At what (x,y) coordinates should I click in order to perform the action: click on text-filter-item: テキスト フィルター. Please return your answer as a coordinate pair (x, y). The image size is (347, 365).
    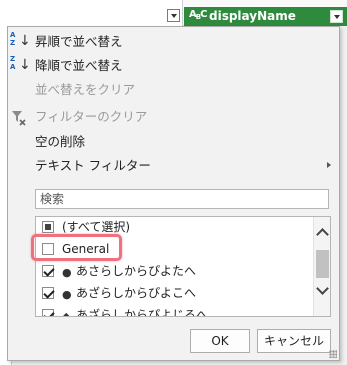
    Looking at the image, I should click on (173, 166).